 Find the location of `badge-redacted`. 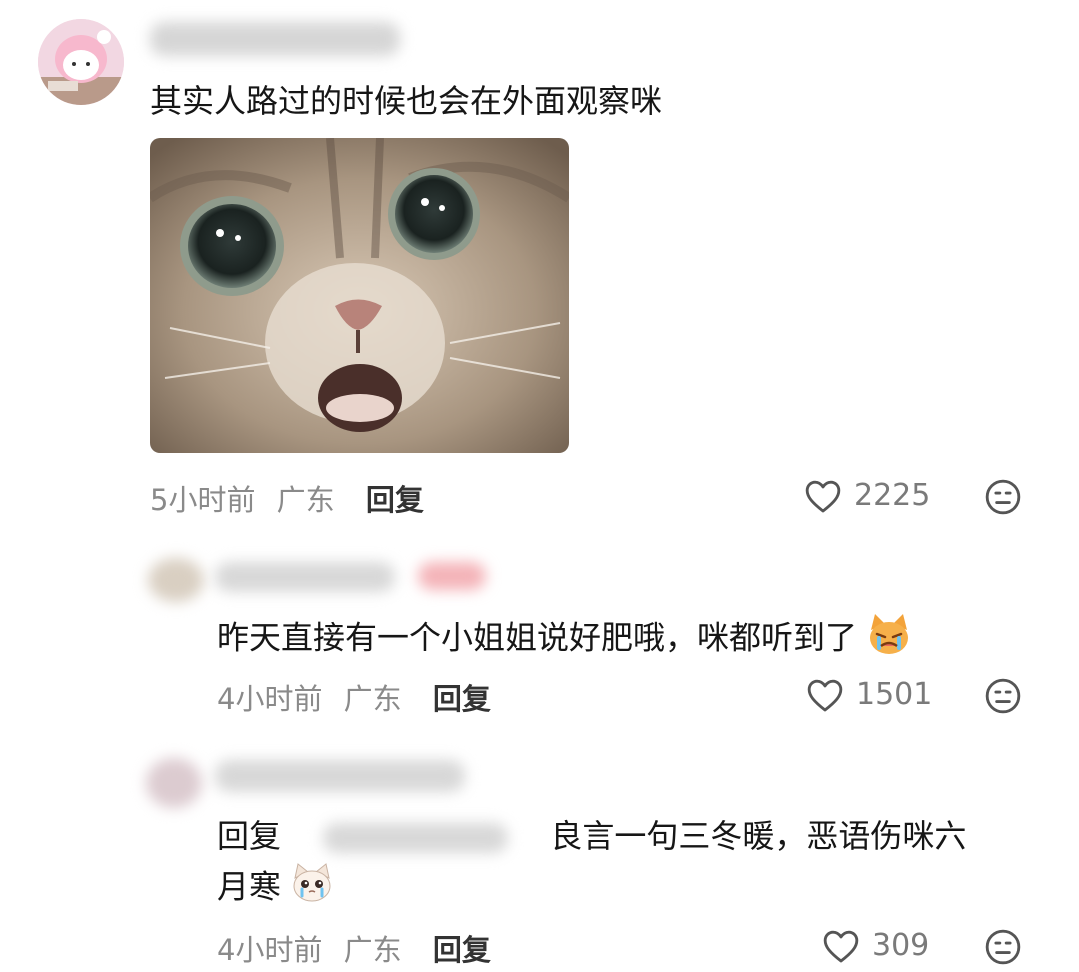

badge-redacted is located at coordinates (452, 576).